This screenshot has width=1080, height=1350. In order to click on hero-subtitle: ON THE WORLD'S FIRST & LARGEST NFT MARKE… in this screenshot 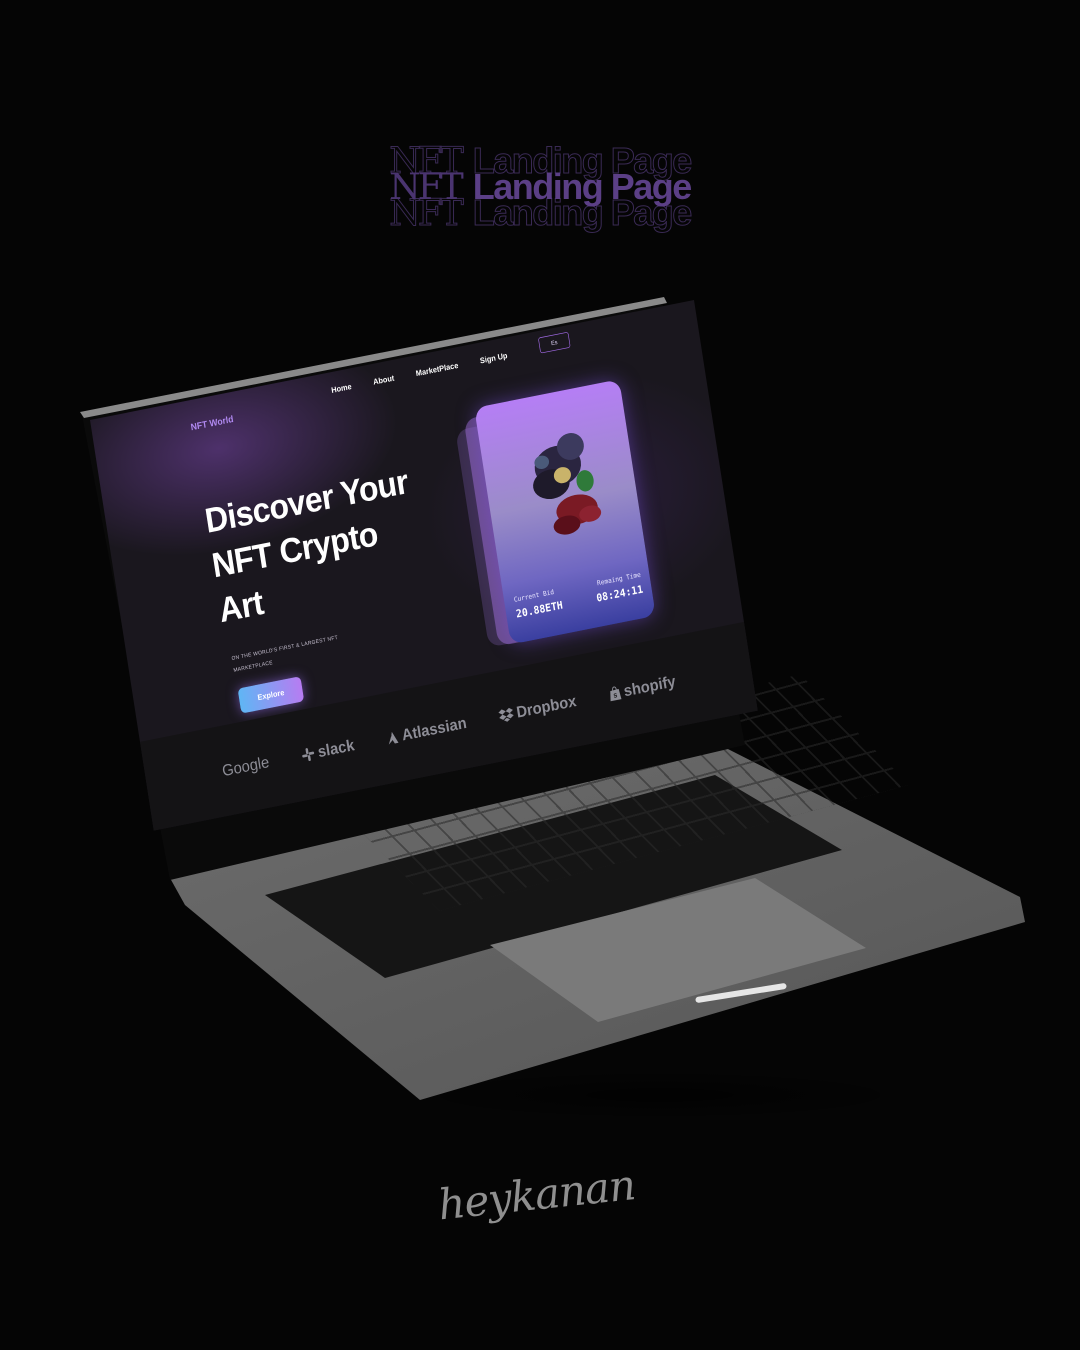, I will do `click(285, 654)`.